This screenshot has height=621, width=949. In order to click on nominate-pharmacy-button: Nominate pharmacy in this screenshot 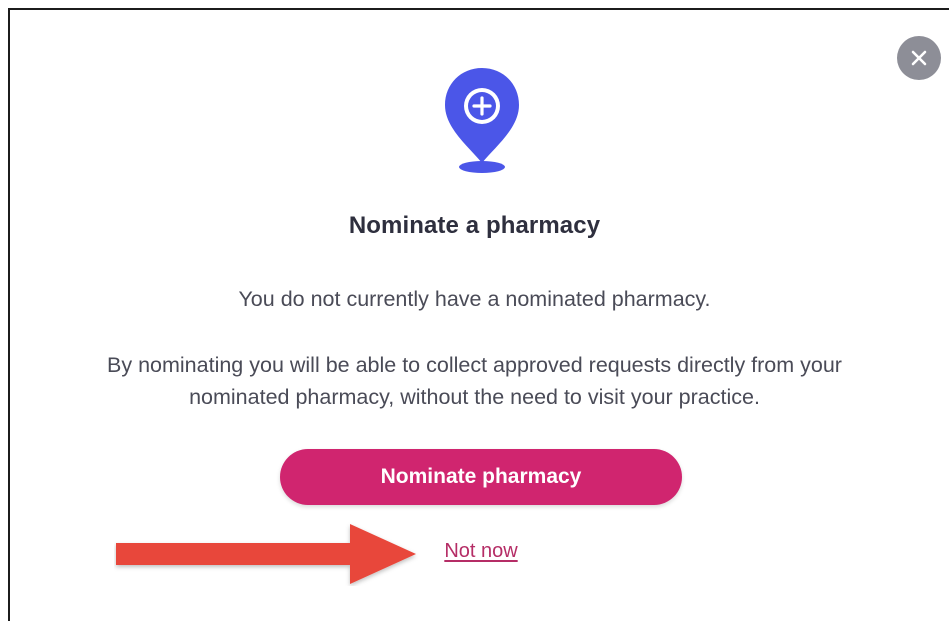, I will do `click(481, 477)`.